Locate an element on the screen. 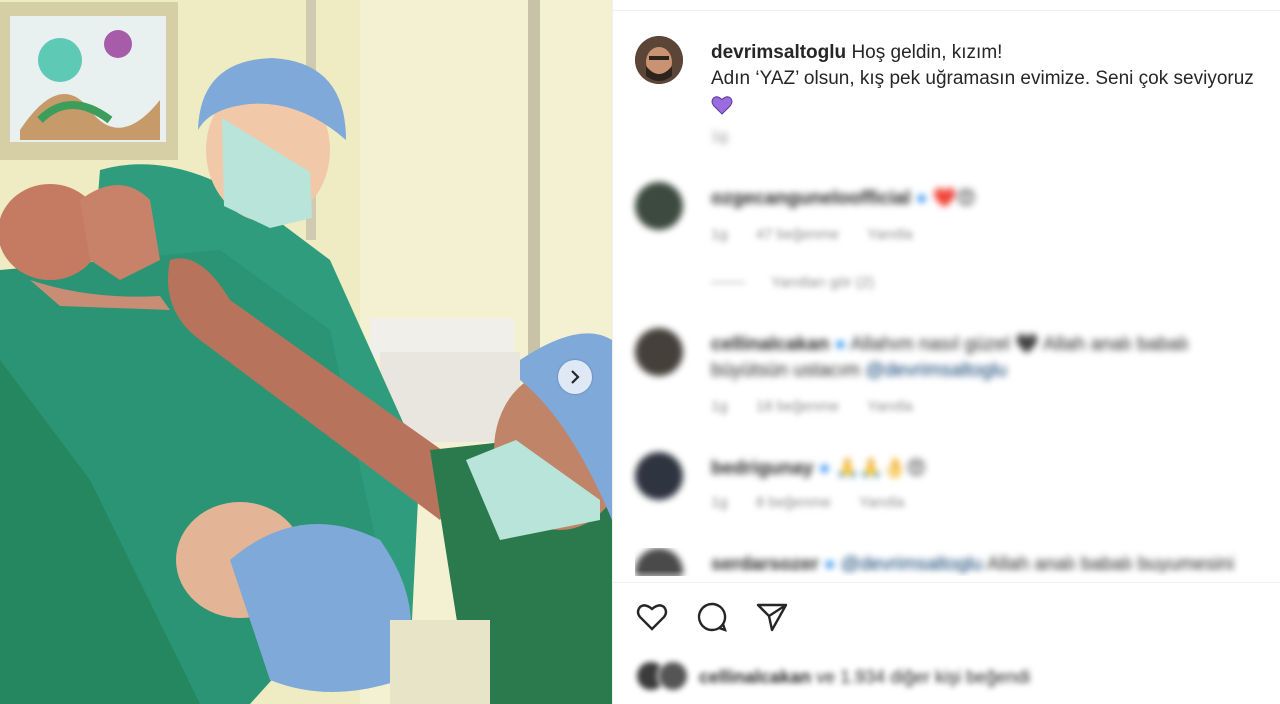  comment-mention: @devrimsaltoglu is located at coordinates (936, 370).